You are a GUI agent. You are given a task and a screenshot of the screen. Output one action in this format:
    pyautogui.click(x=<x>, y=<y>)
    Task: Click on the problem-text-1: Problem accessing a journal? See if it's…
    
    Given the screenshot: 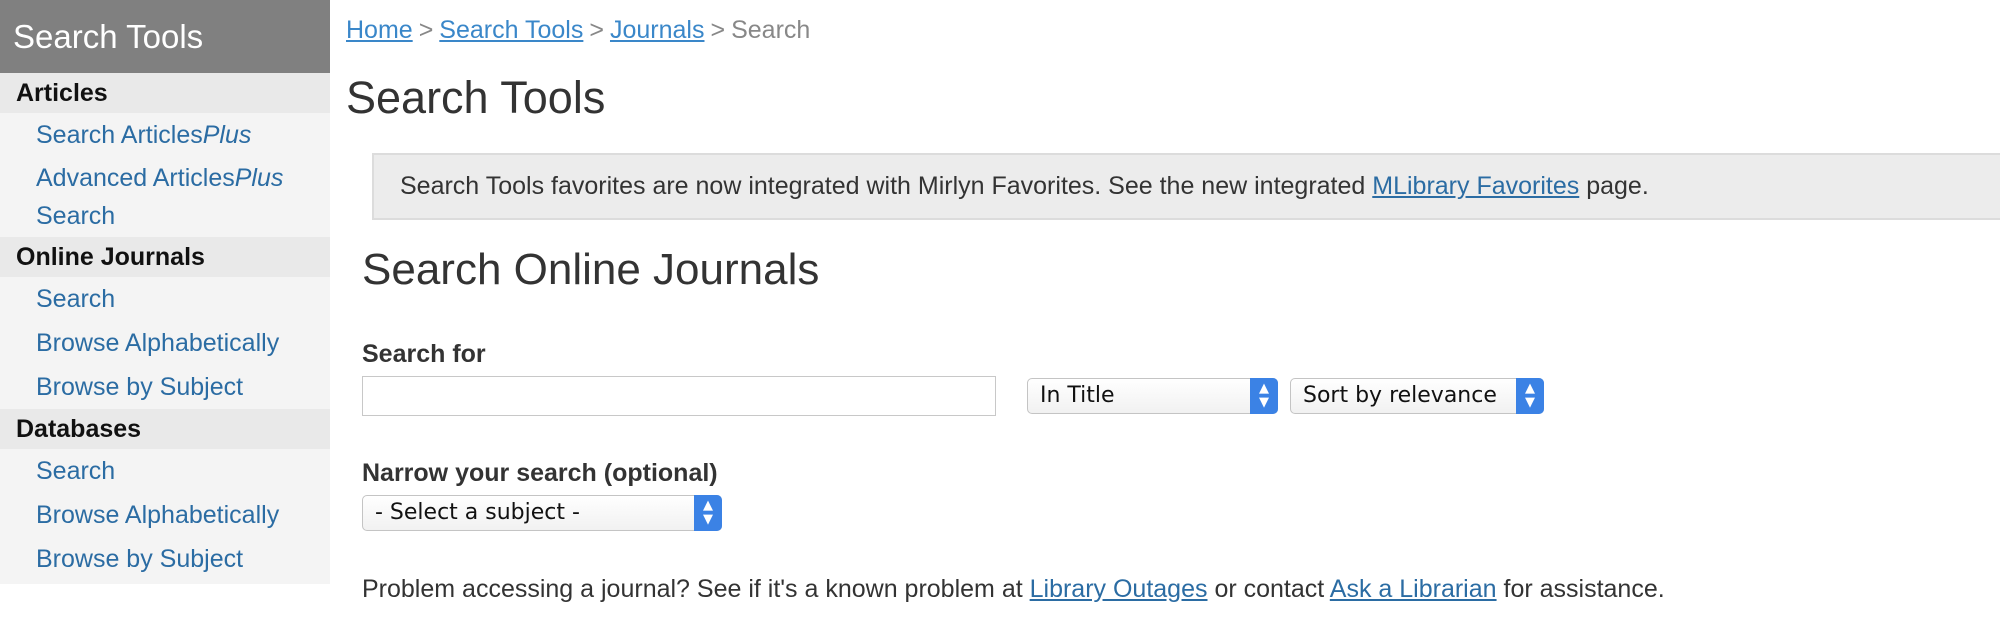 What is the action you would take?
    pyautogui.click(x=696, y=589)
    